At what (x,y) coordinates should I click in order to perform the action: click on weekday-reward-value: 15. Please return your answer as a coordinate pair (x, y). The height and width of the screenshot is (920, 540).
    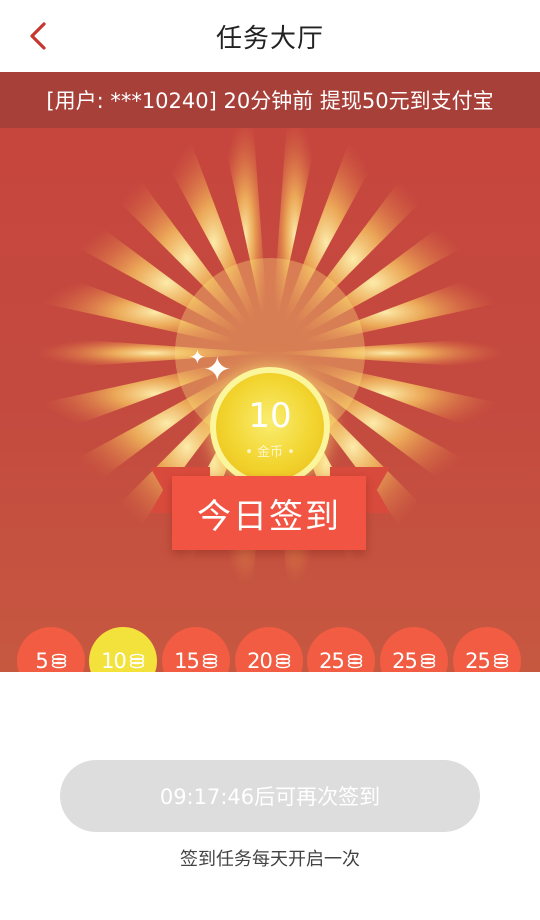
    Looking at the image, I should click on (187, 660).